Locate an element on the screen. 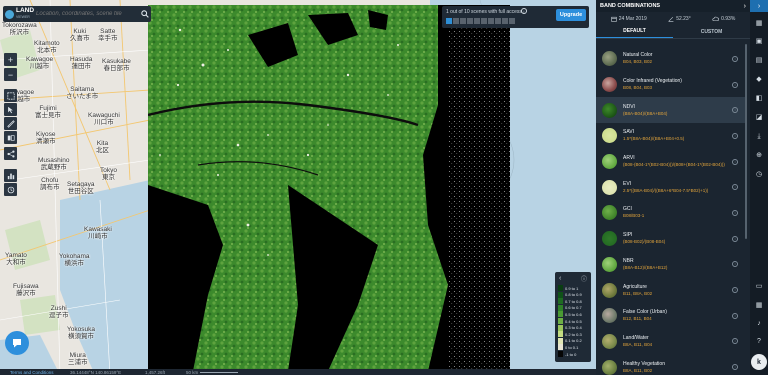  collapse-legend-icon: ‹ is located at coordinates (560, 278).